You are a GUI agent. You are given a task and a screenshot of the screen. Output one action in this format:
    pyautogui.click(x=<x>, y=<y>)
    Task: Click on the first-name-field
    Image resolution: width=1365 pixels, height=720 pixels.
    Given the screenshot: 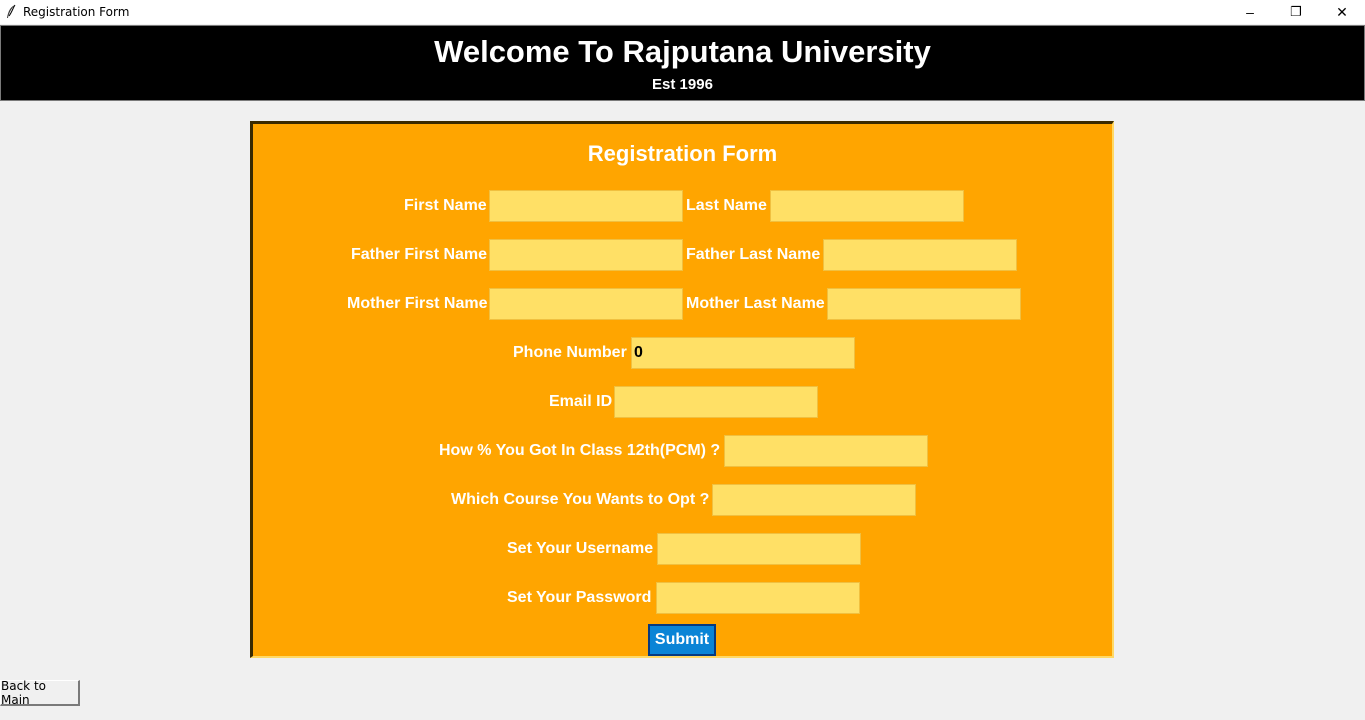 What is the action you would take?
    pyautogui.click(x=586, y=206)
    